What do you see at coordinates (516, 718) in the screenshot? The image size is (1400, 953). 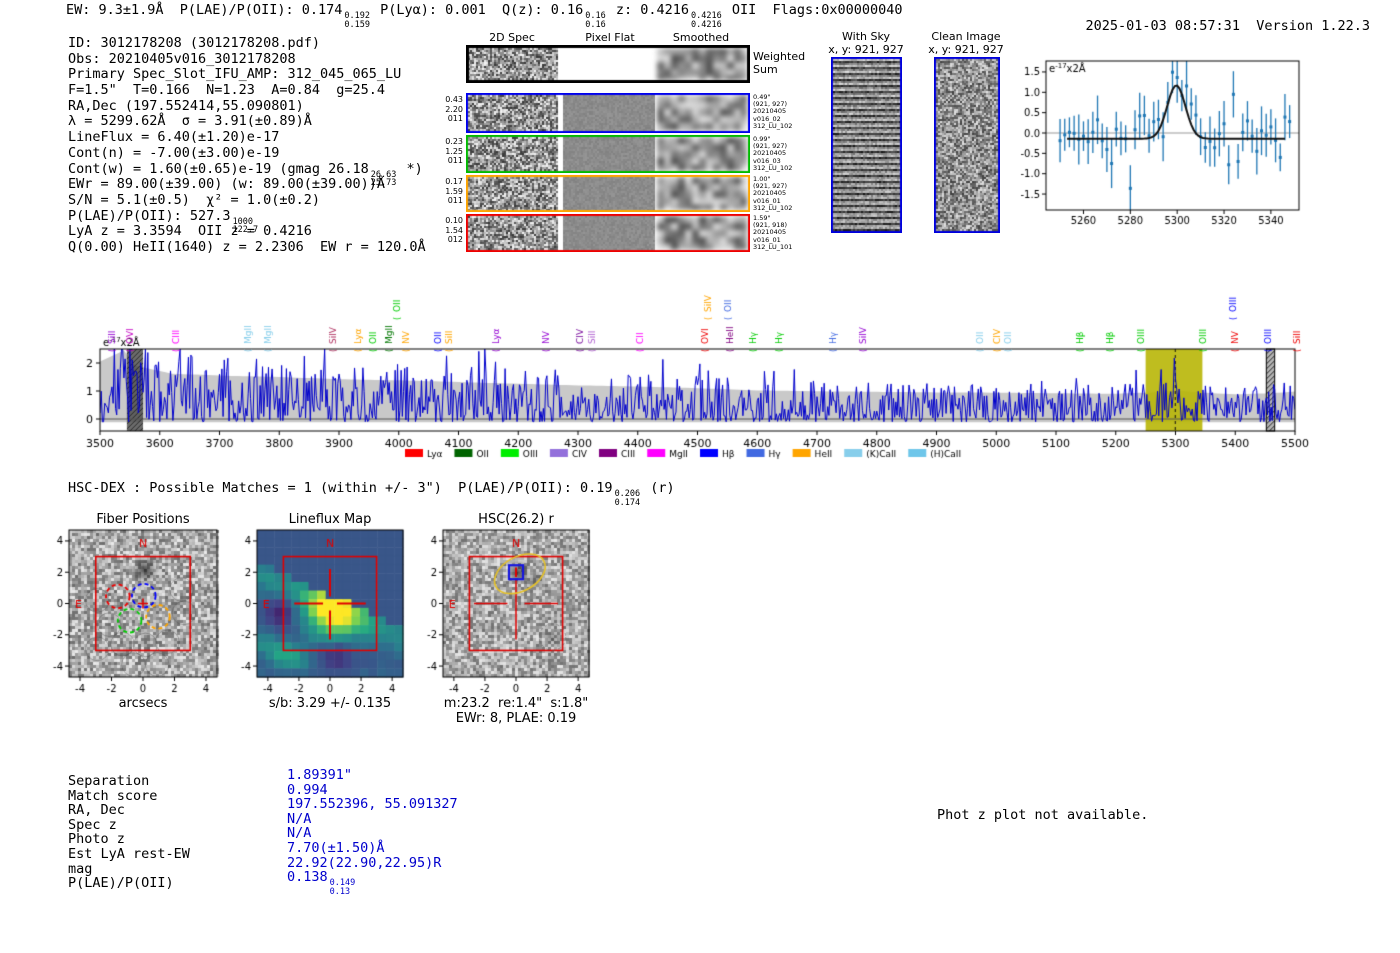 I see `hsc-ewr-caption: EWr: 8, PLAE: 0.19` at bounding box center [516, 718].